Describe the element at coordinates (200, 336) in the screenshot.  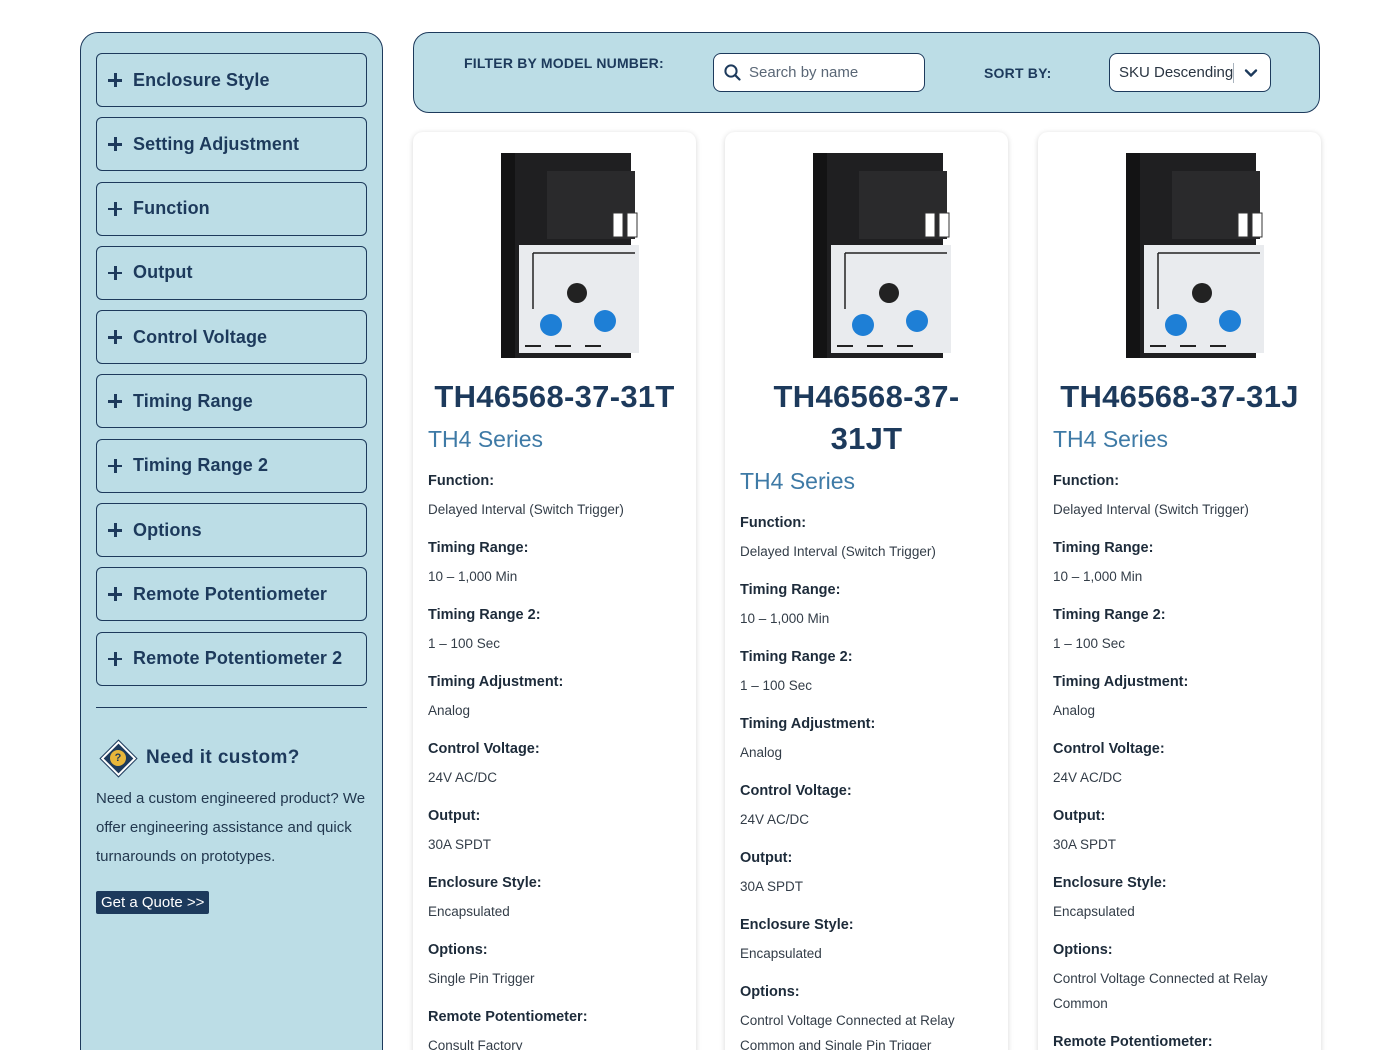
I see `facet-label: Control Voltage` at that location.